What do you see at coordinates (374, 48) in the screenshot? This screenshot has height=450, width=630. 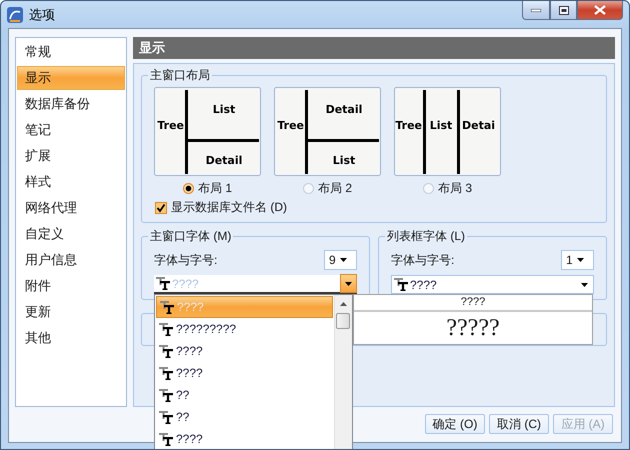 I see `section-header: 显示` at bounding box center [374, 48].